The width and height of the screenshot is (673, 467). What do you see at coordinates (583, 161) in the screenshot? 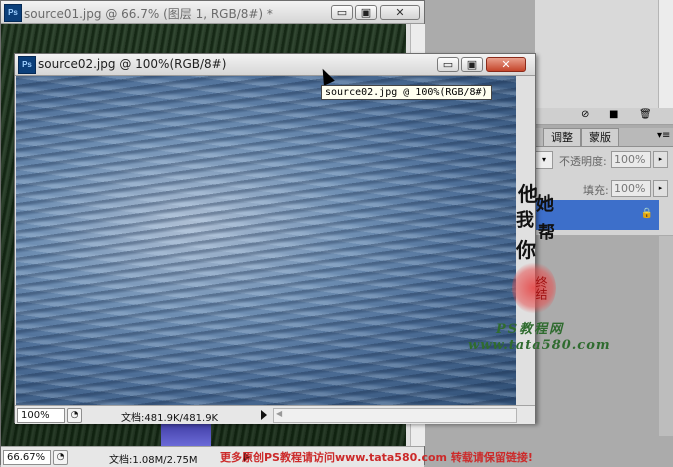
I see `opacity-label: 不透明度:` at bounding box center [583, 161].